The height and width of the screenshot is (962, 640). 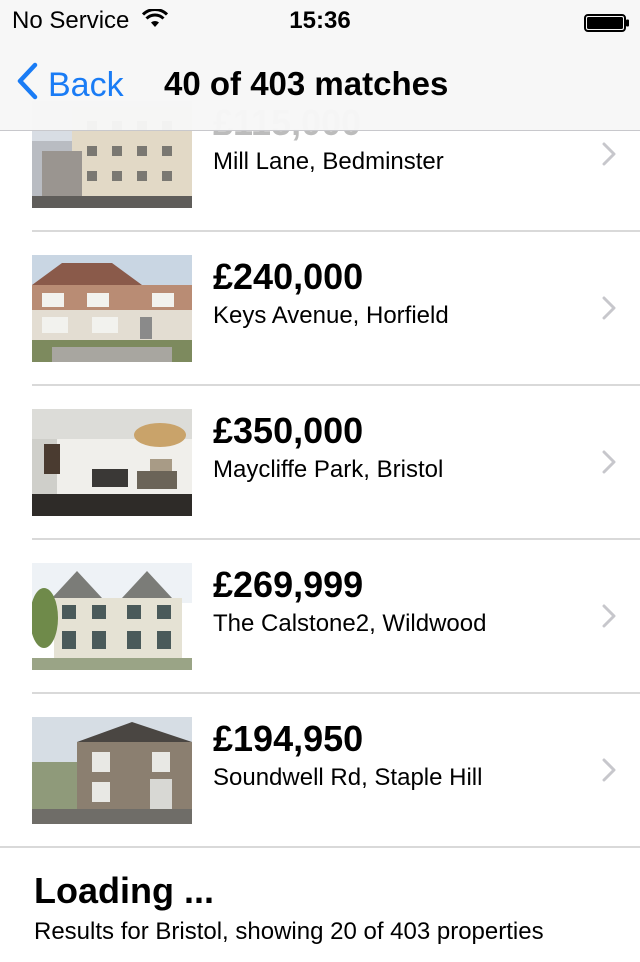 I want to click on listing-price: £194,950, so click(x=288, y=738).